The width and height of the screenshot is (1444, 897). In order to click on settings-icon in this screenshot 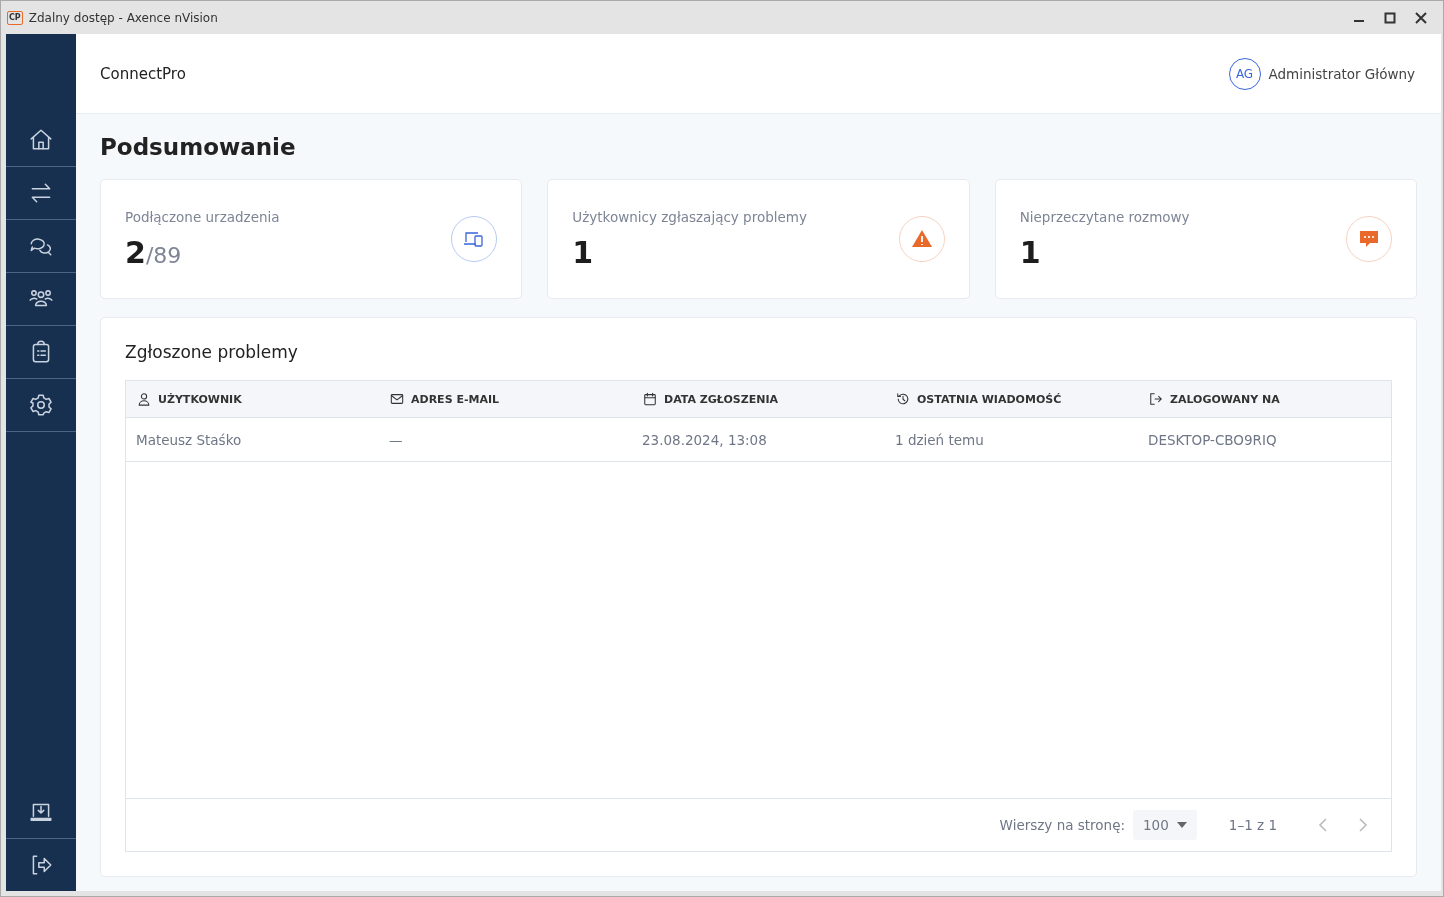, I will do `click(41, 405)`.